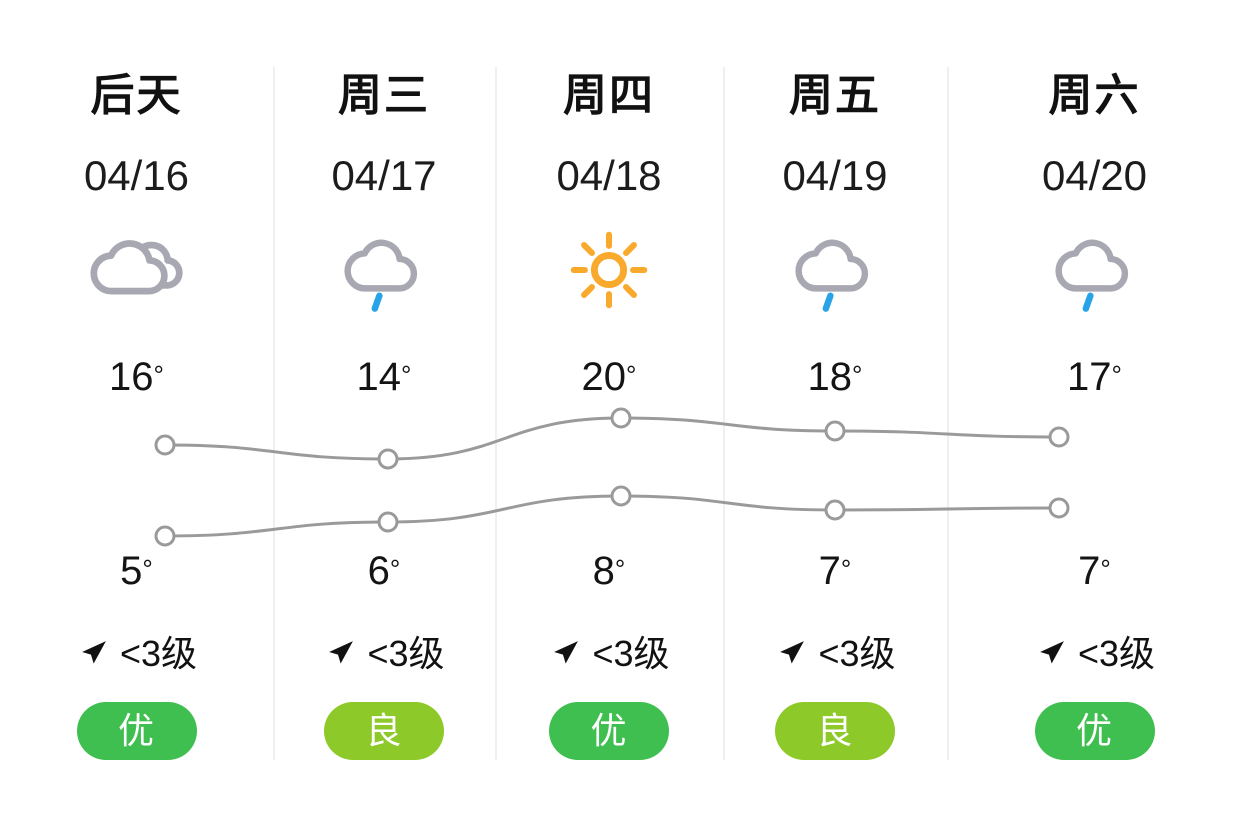 The height and width of the screenshot is (828, 1242). Describe the element at coordinates (835, 95) in the screenshot. I see `day-name-label: 周五` at that location.